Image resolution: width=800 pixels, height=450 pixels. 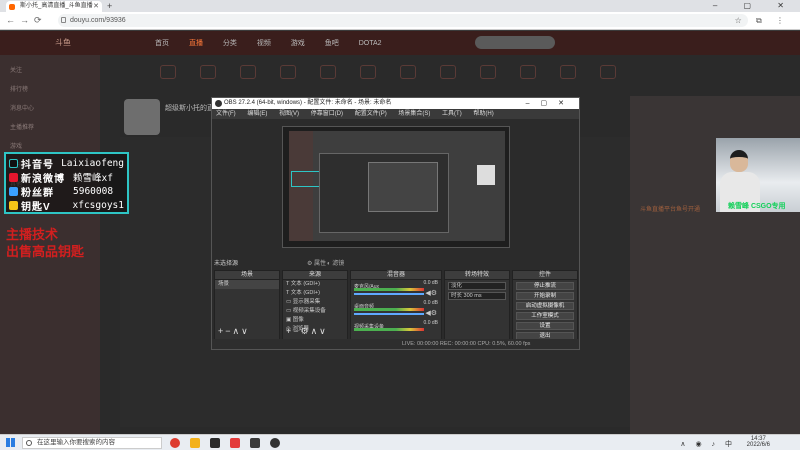 I want to click on stop-streaming-button: 停止推流, so click(x=545, y=286).